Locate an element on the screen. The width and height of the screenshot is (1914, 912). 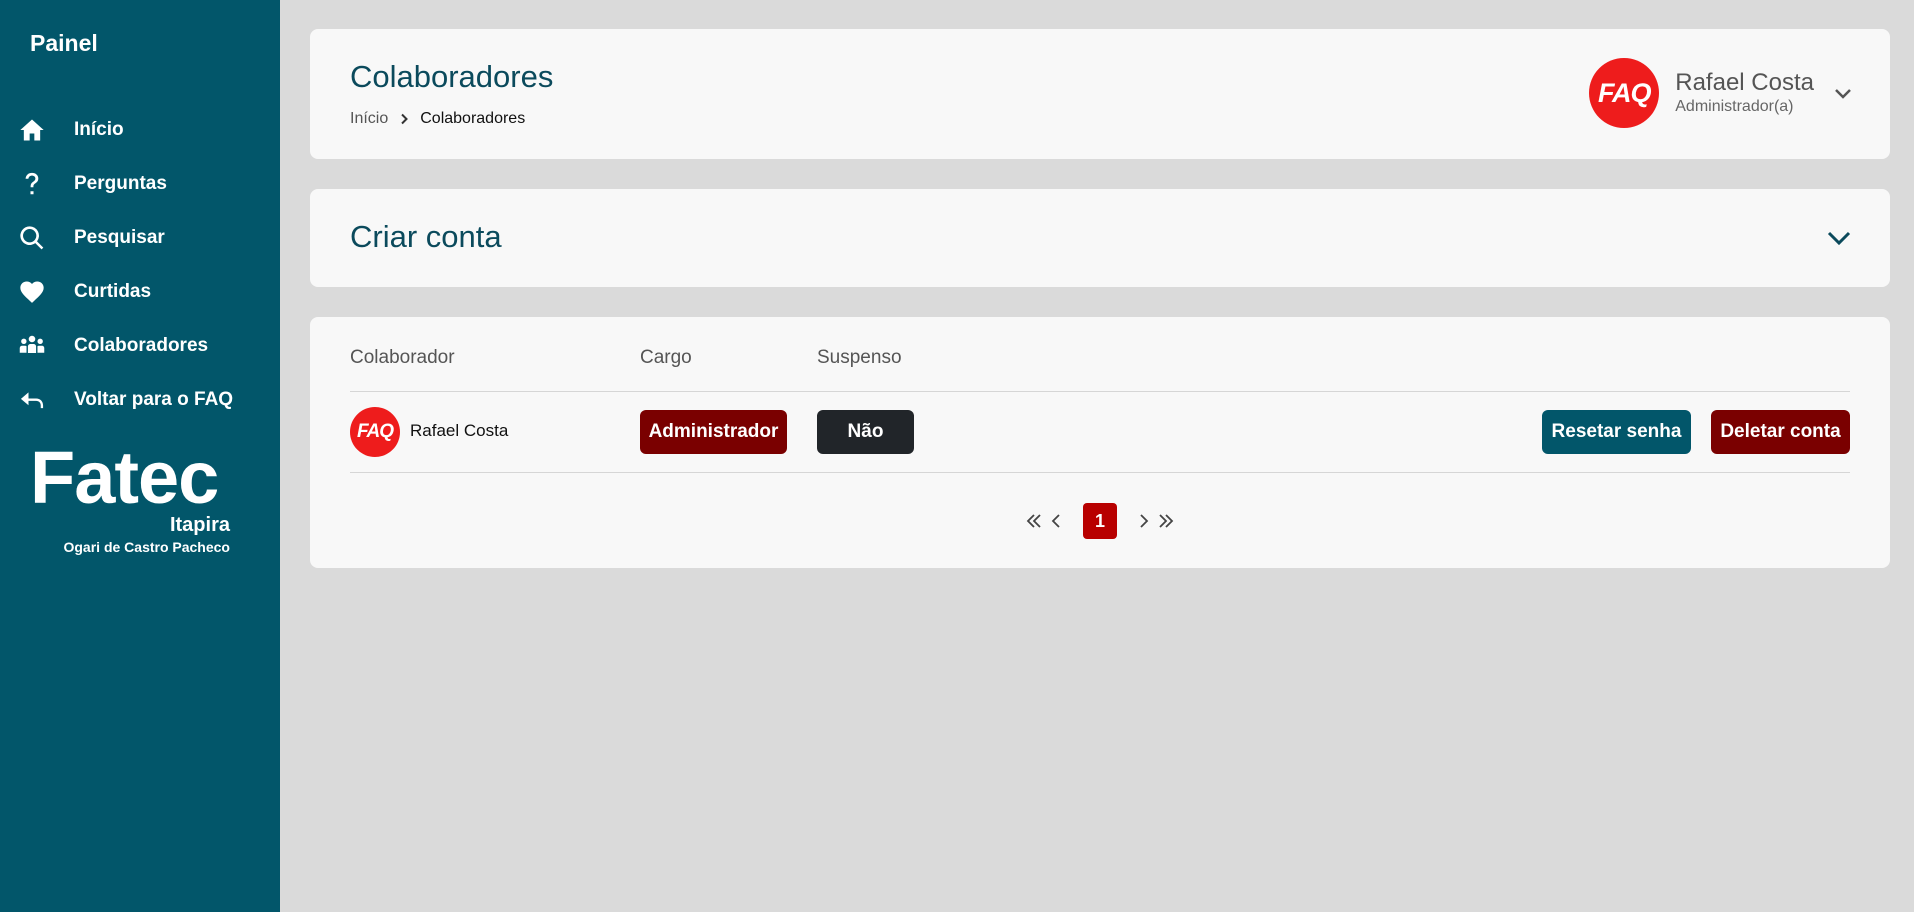
users-icon is located at coordinates (32, 346).